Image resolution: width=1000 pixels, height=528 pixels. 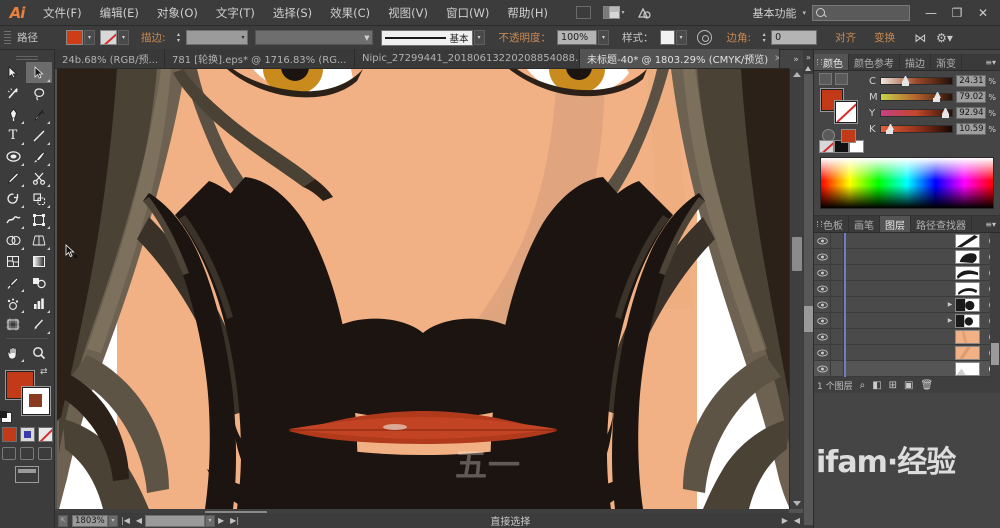 What do you see at coordinates (841, 79) in the screenshot?
I see `stroke-indicator-icon` at bounding box center [841, 79].